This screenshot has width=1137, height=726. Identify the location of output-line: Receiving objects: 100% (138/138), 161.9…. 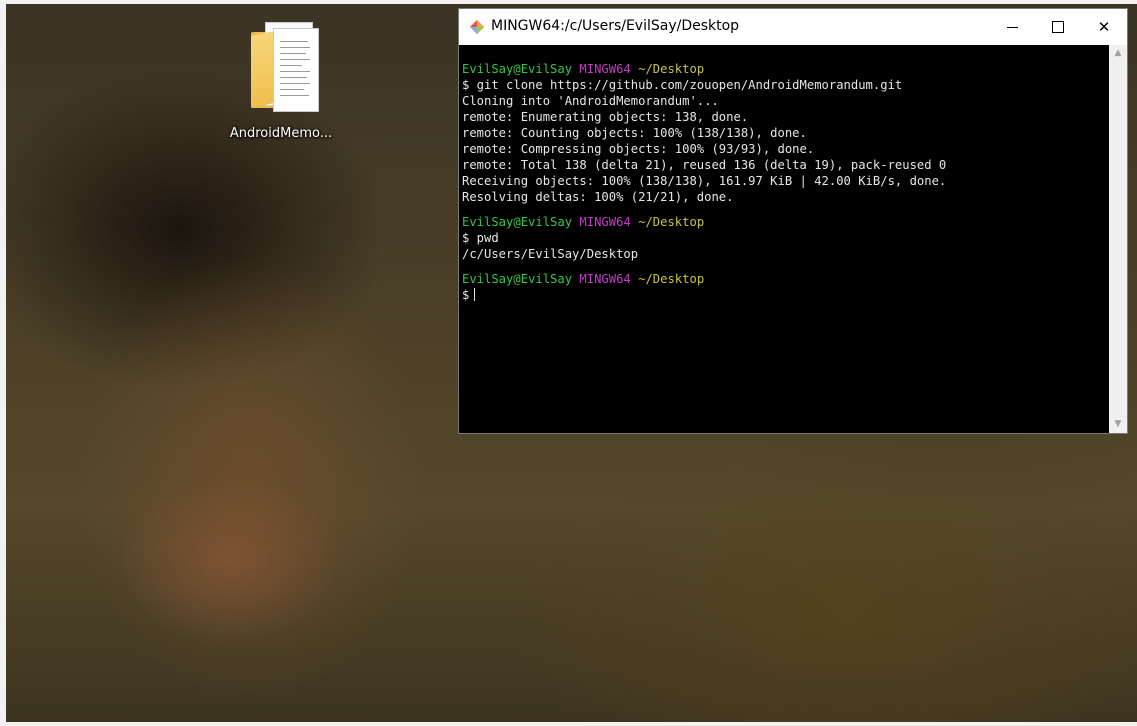
(704, 181).